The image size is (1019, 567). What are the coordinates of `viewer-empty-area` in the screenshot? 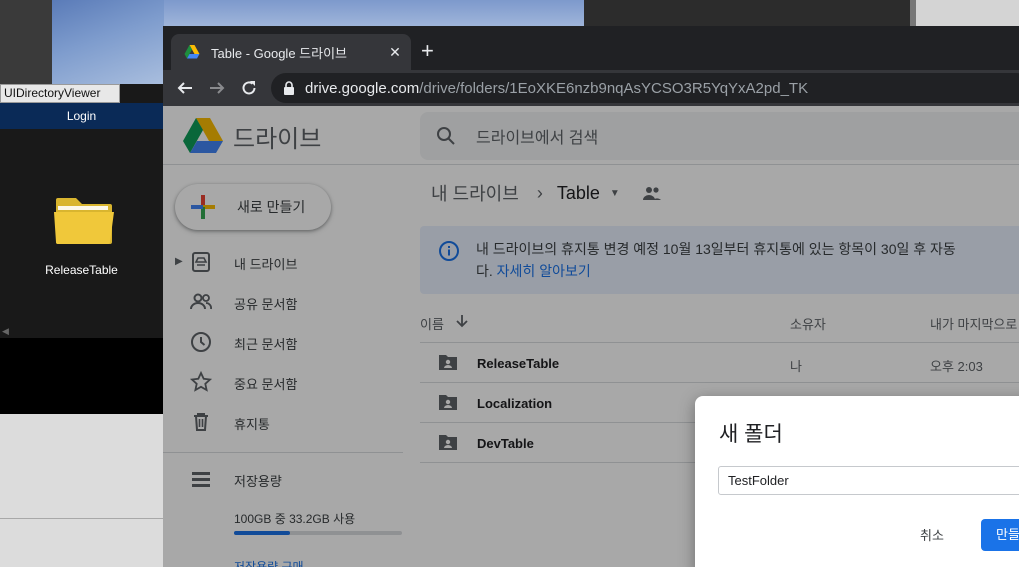 It's located at (81, 376).